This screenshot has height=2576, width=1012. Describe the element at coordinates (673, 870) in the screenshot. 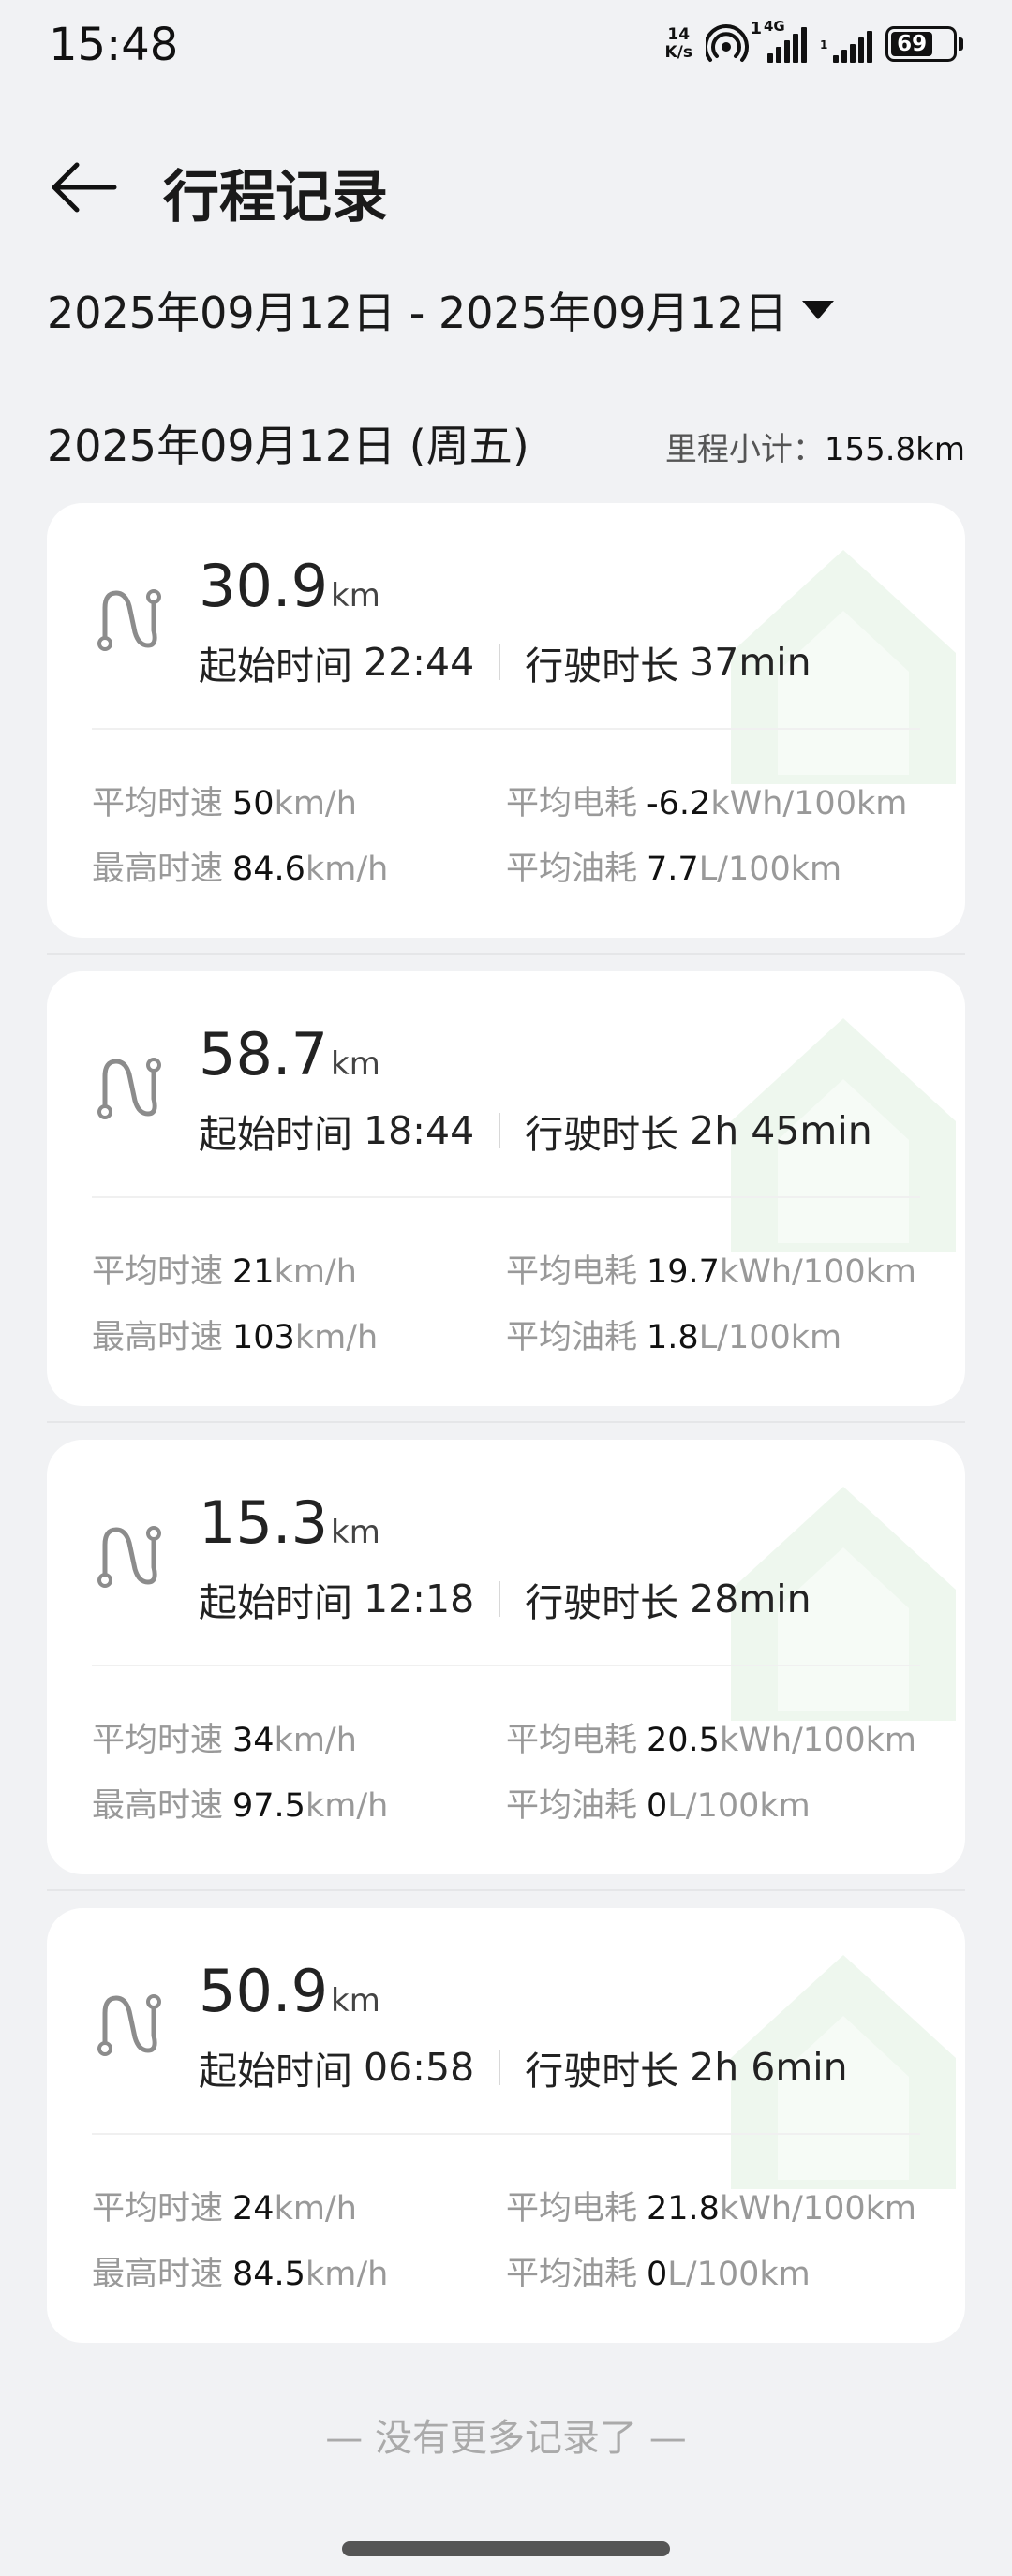

I see `avg-fuel-value: 7.7` at that location.